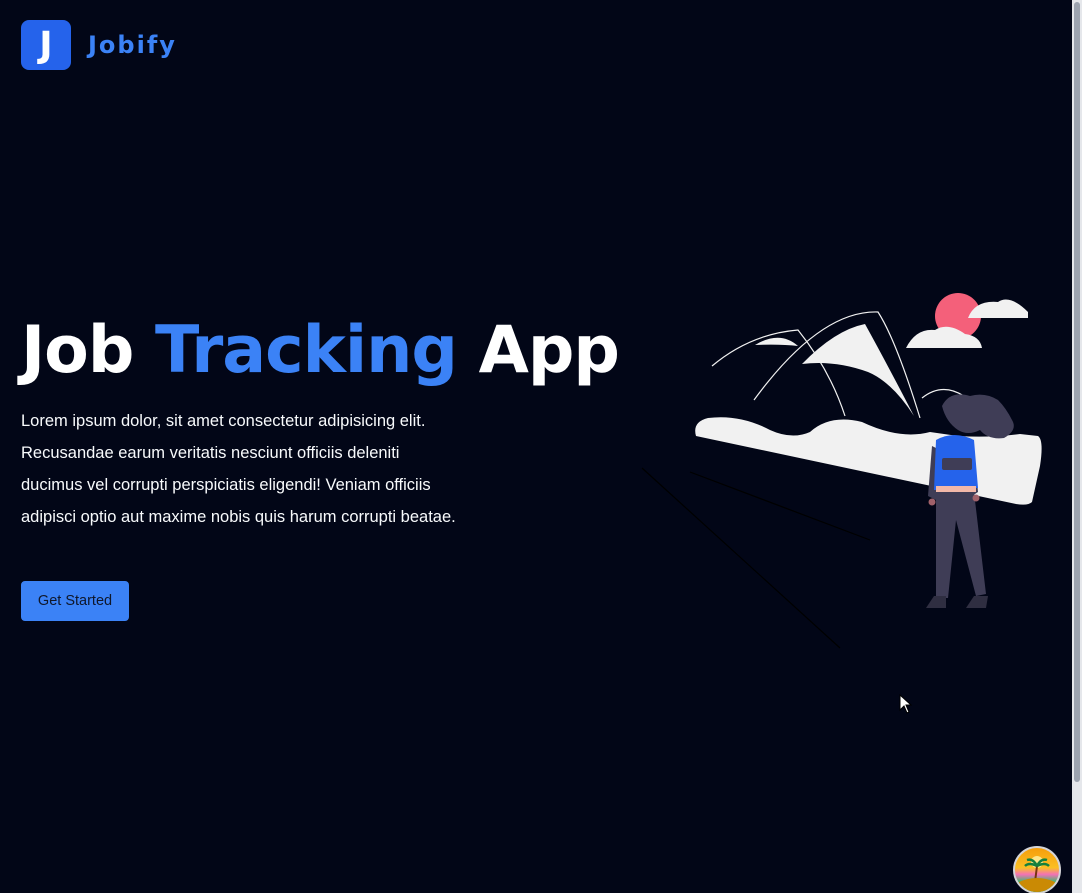  I want to click on navbar: J Jobify, so click(99, 45).